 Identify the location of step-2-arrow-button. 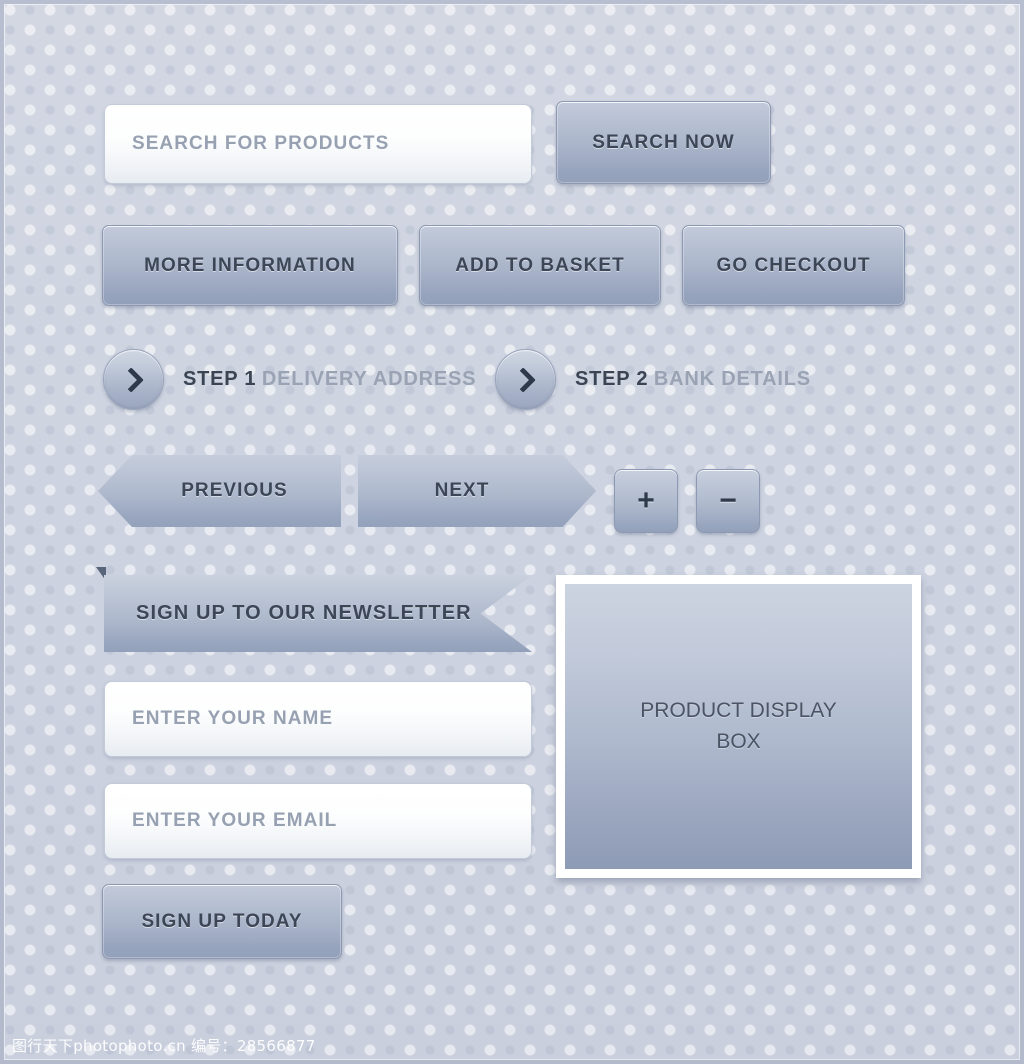
(525, 379).